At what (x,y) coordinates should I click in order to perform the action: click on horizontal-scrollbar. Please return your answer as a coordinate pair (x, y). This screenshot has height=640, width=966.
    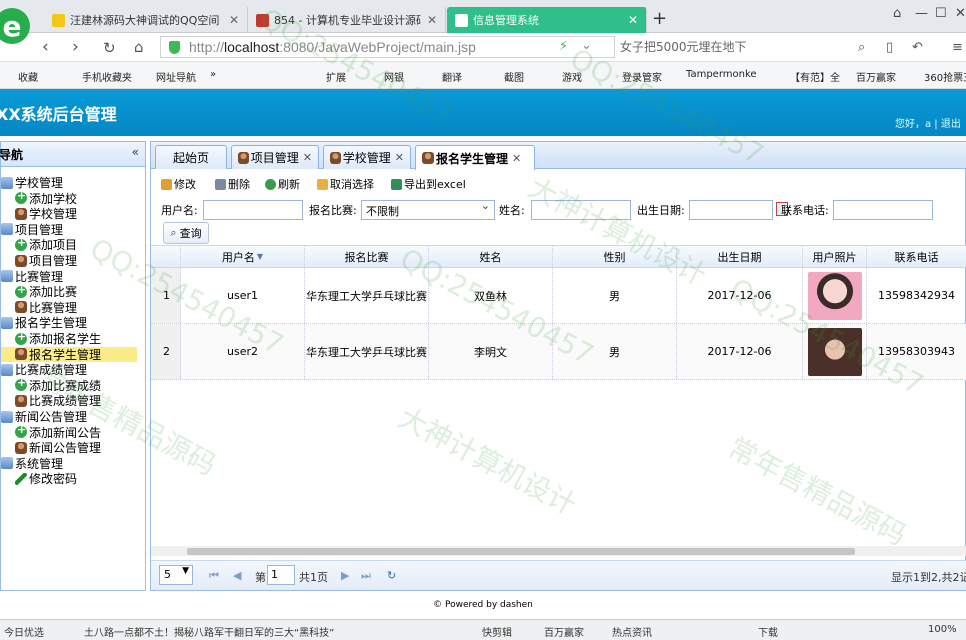
    Looking at the image, I should click on (558, 551).